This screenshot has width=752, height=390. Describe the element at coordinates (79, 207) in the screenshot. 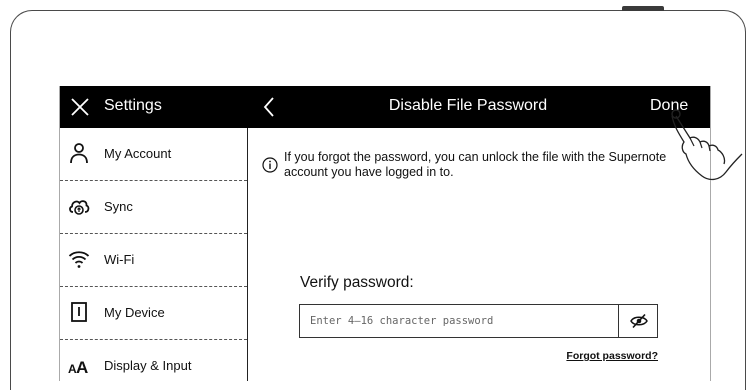

I see `cloud-sync-icon` at that location.